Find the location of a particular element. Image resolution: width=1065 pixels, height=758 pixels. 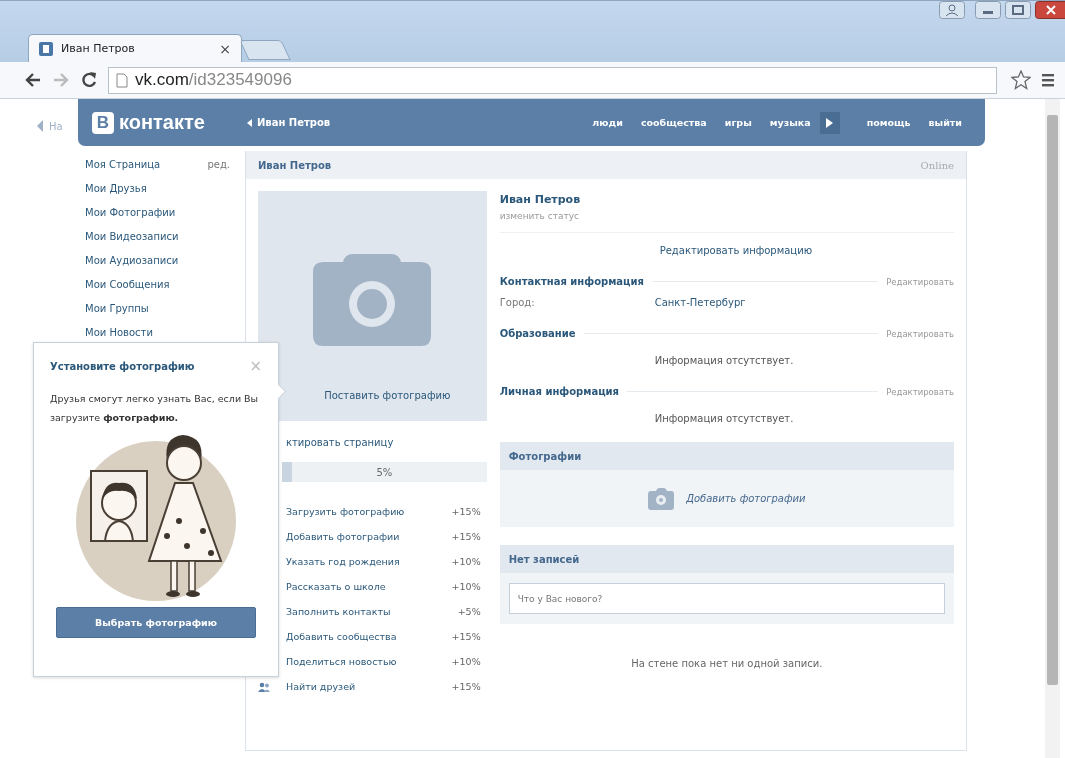

people-icon is located at coordinates (264, 686).